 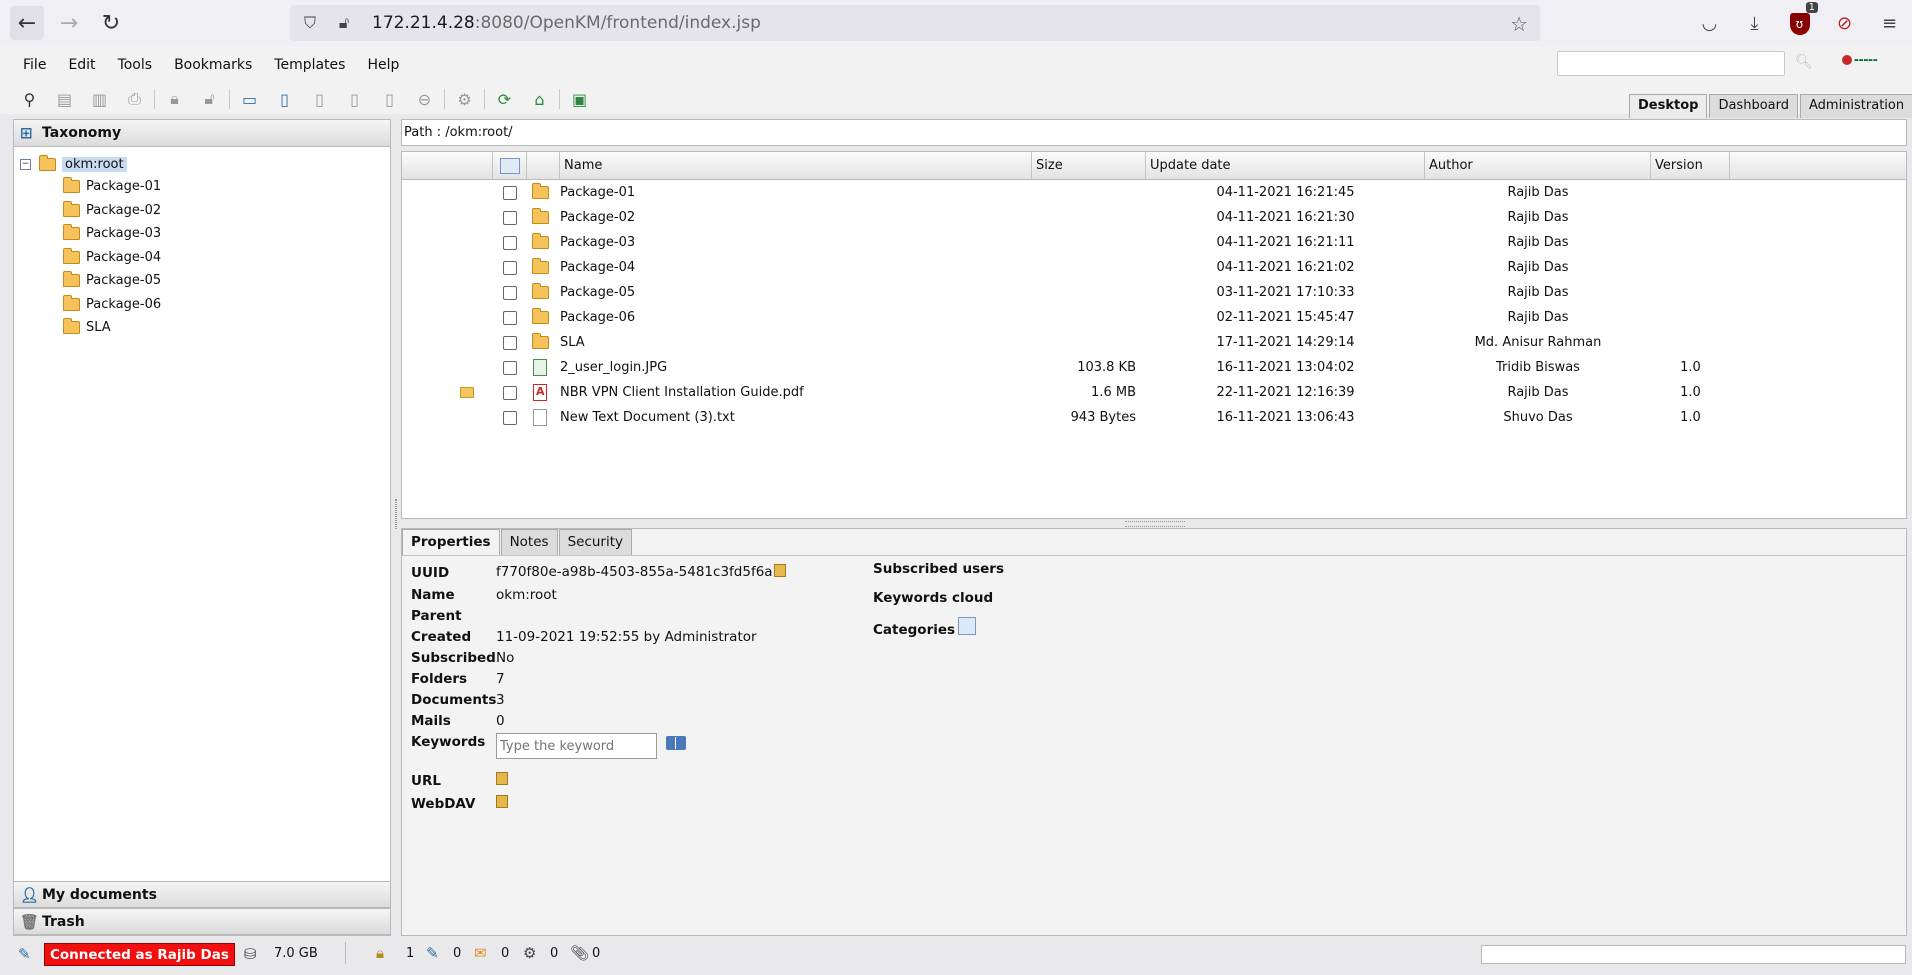 What do you see at coordinates (202, 281) in the screenshot?
I see `tree-item: Package-05` at bounding box center [202, 281].